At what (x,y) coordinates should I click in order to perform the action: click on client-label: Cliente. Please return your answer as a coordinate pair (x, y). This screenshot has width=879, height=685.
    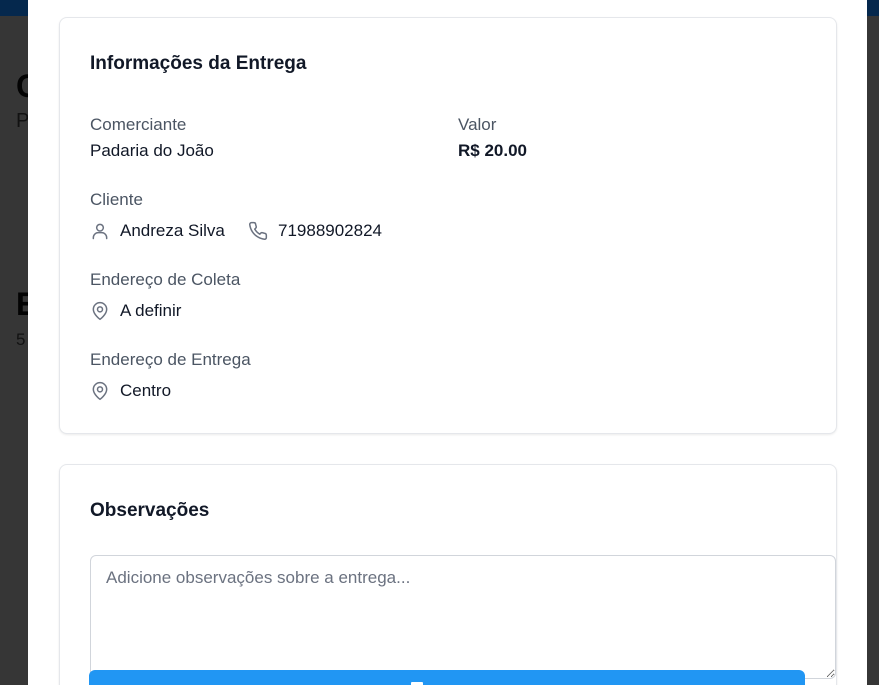
    Looking at the image, I should click on (116, 199).